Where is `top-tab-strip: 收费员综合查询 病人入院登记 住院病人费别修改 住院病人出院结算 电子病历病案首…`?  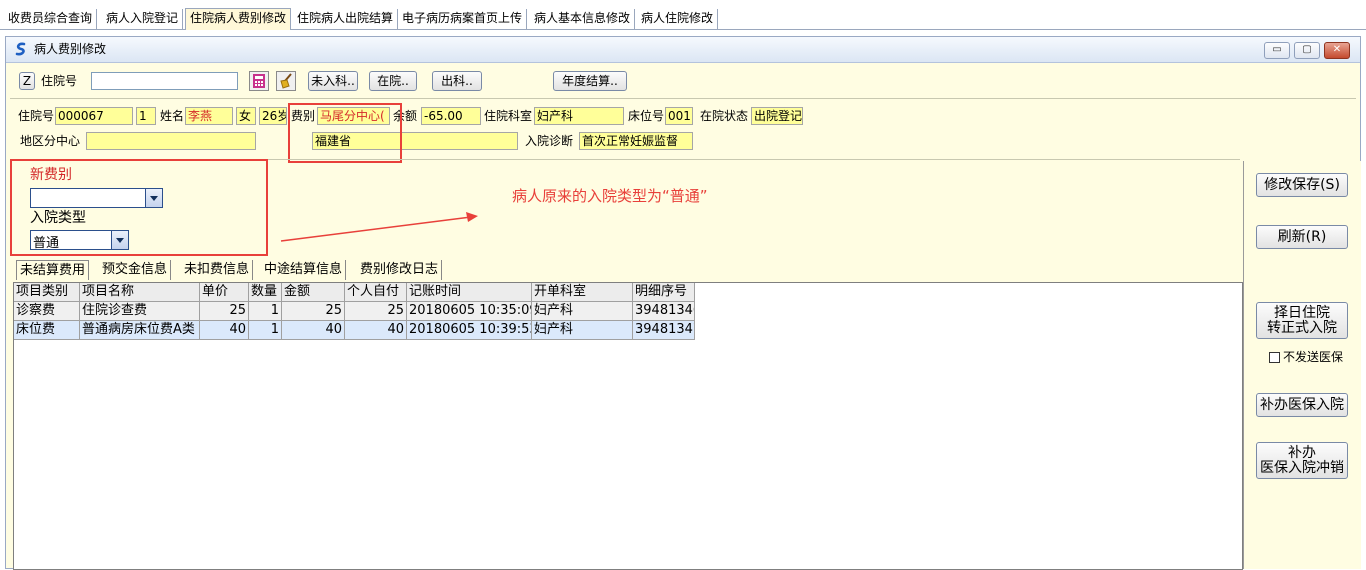
top-tab-strip: 收费员综合查询 病人入院登记 住院病人费别修改 住院病人出院结算 电子病历病案首… is located at coordinates (683, 15).